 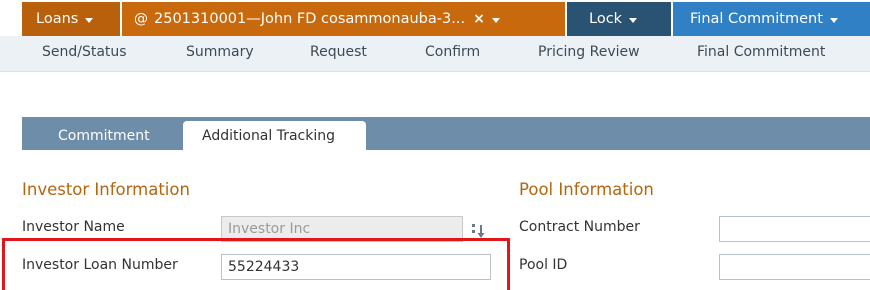 What do you see at coordinates (338, 52) in the screenshot?
I see `subnav-request: Request` at bounding box center [338, 52].